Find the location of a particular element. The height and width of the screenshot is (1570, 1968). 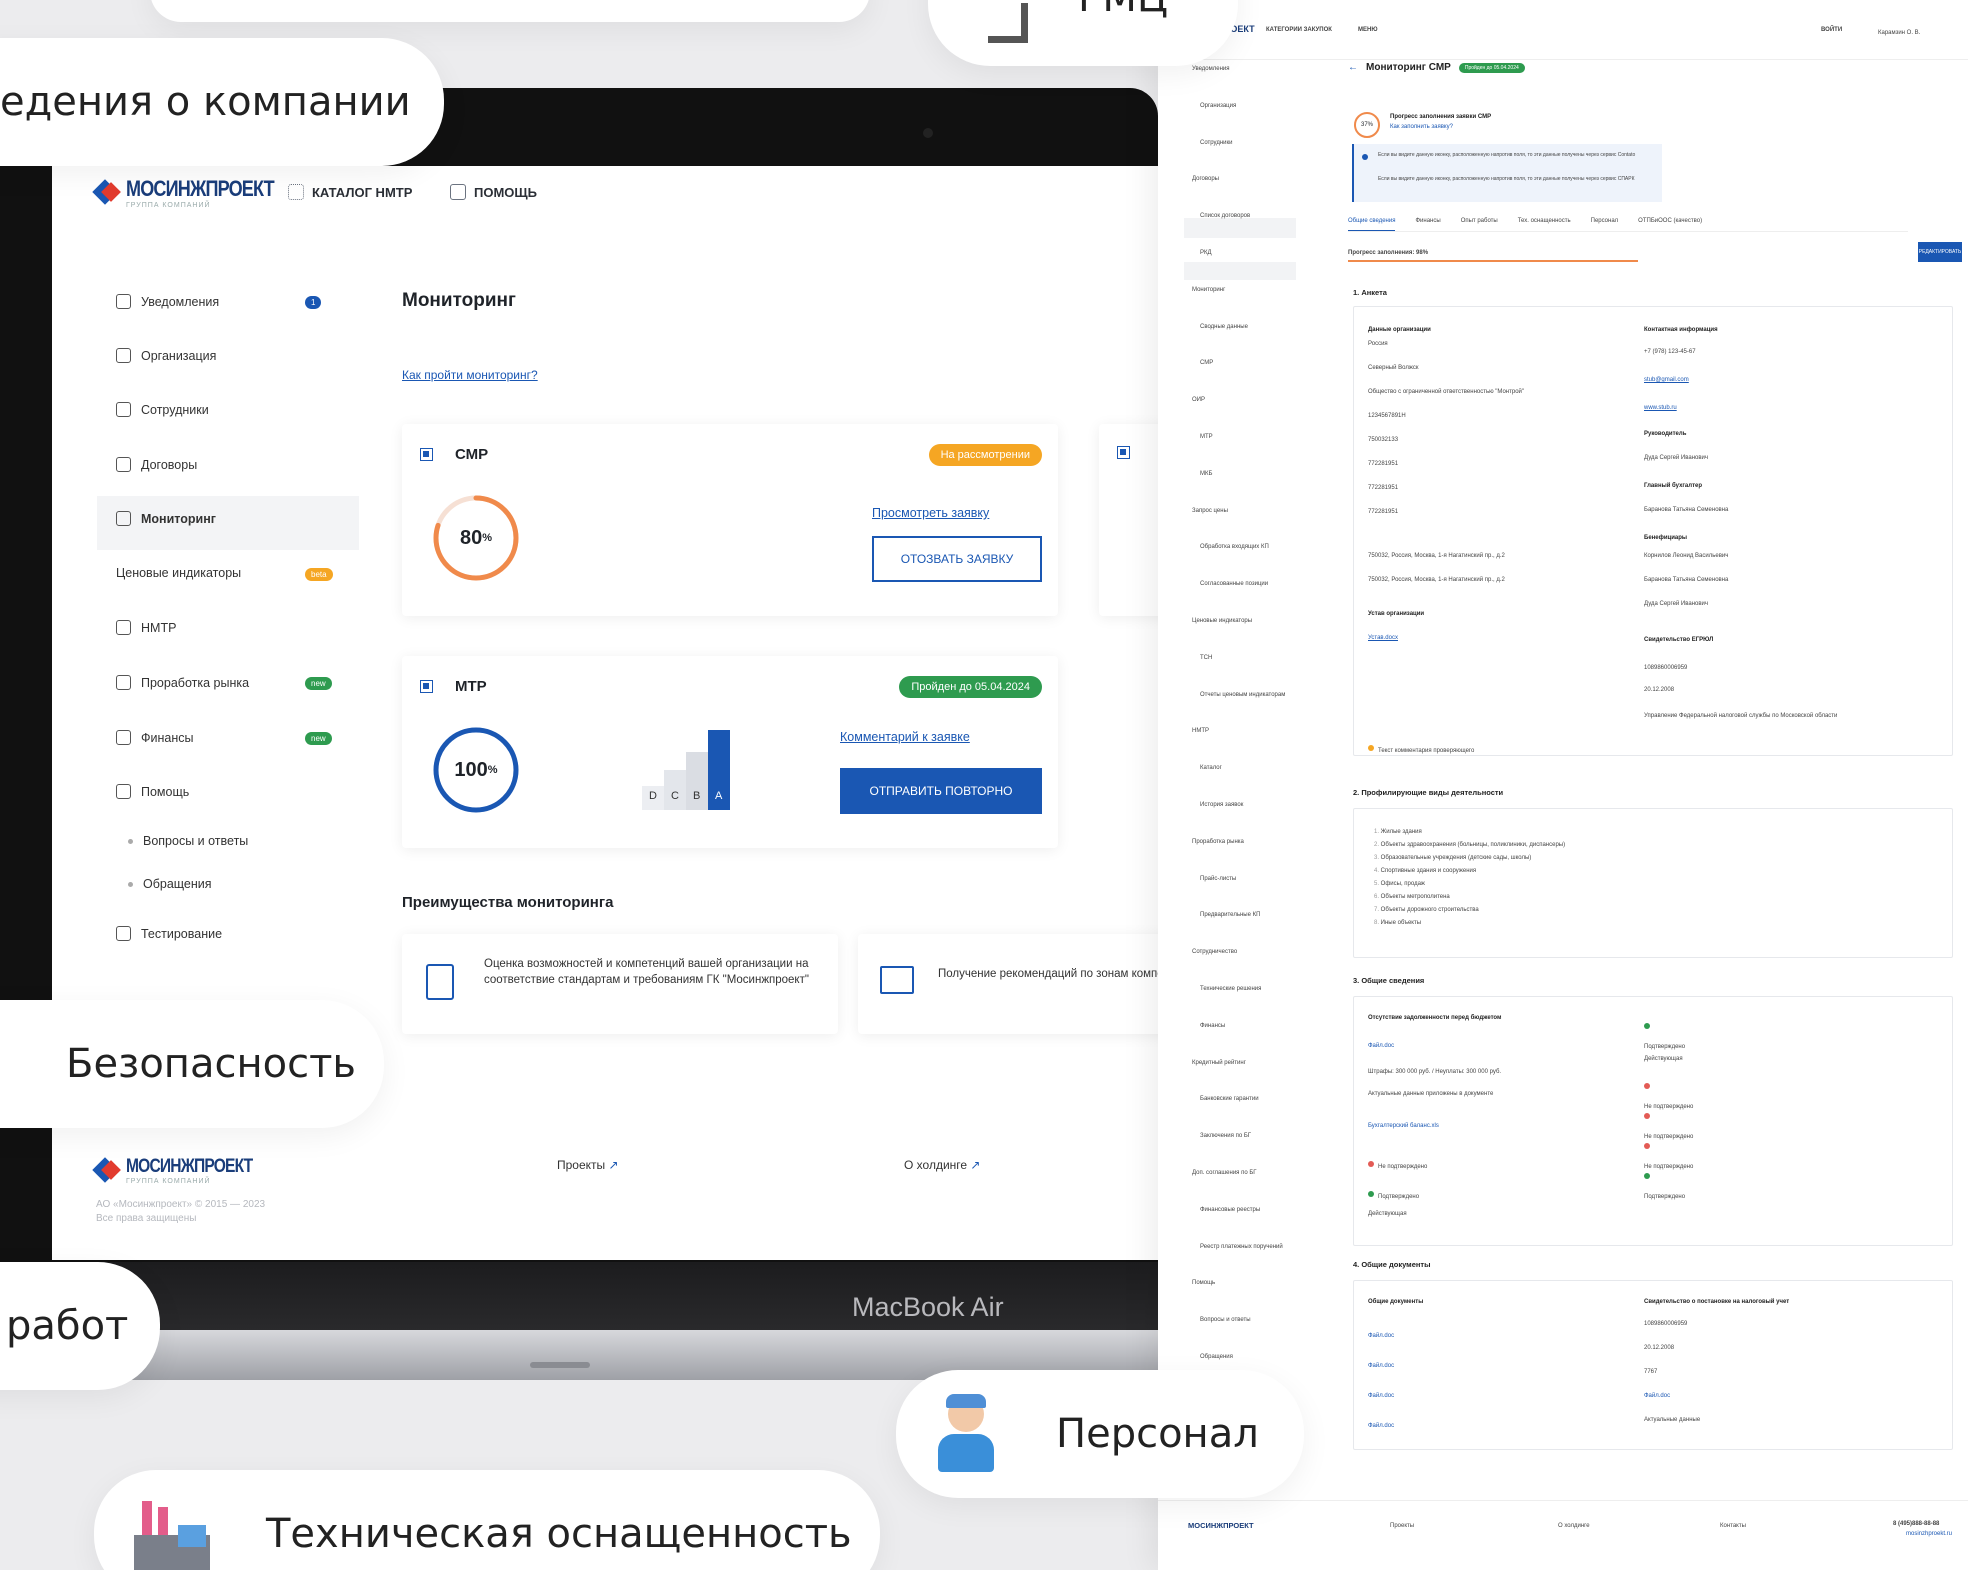

rp-file-link: Бухгалтерский баланс.xls is located at coordinates (1403, 1126).